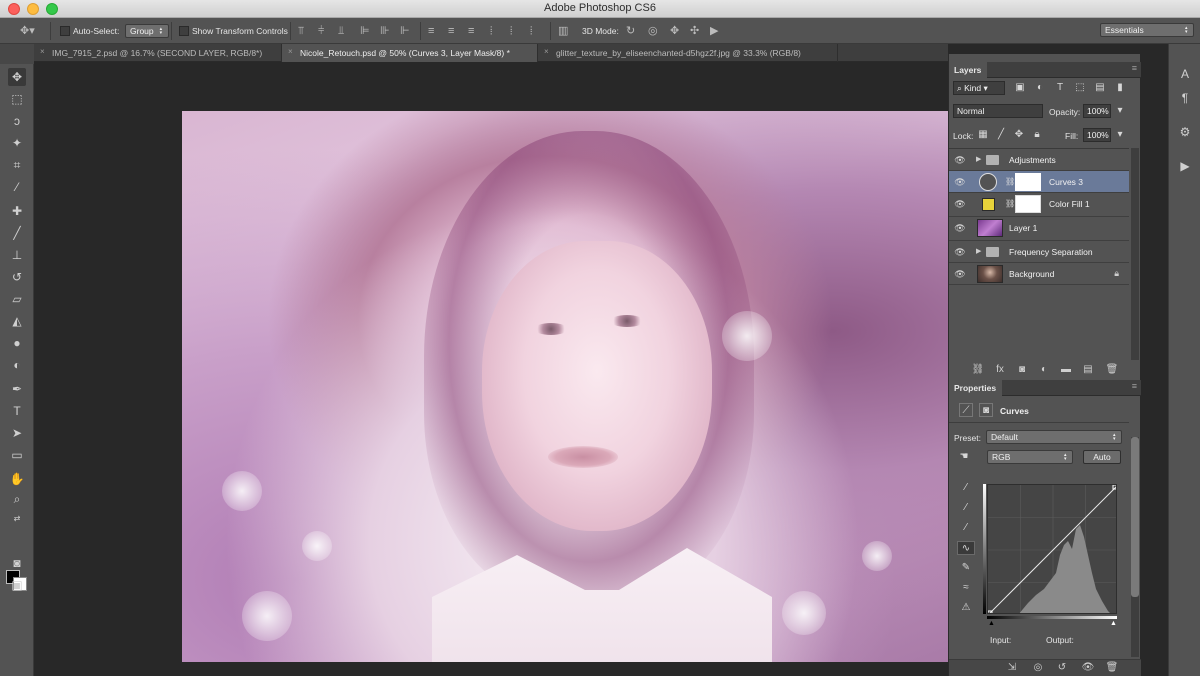 This screenshot has width=1200, height=676. What do you see at coordinates (1054, 437) in the screenshot?
I see `preset-dropdown: Default` at bounding box center [1054, 437].